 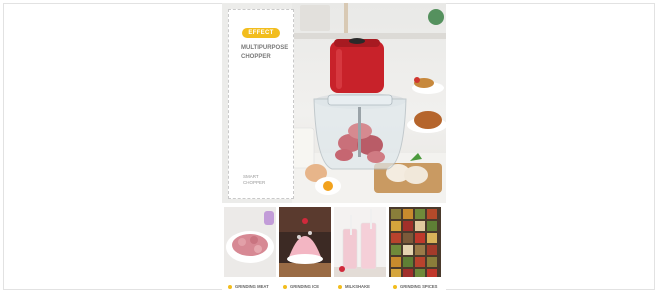 I want to click on hero-title: MULTIPURPOSE CHOPPER, so click(x=271, y=53).